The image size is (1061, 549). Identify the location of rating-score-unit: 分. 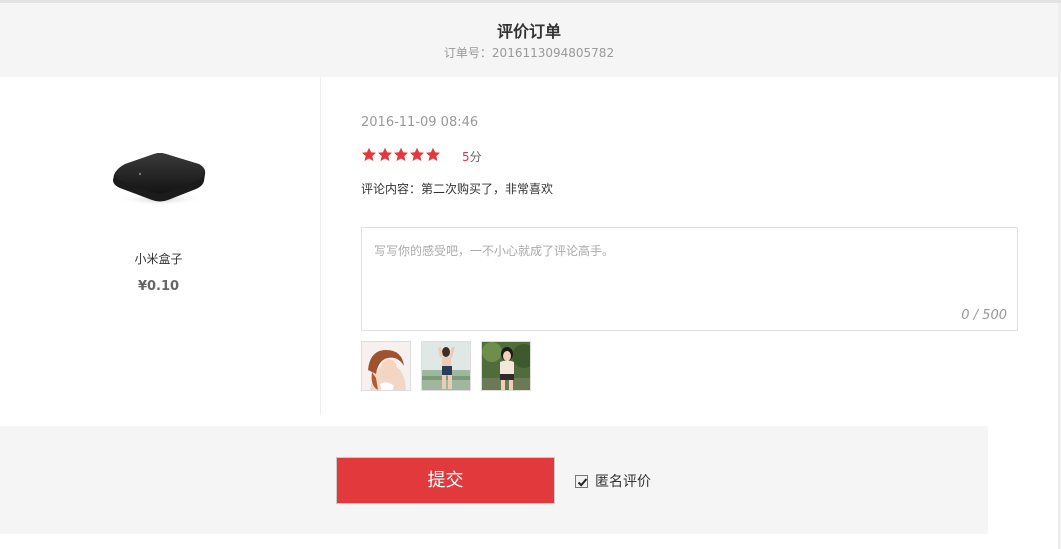
(475, 157).